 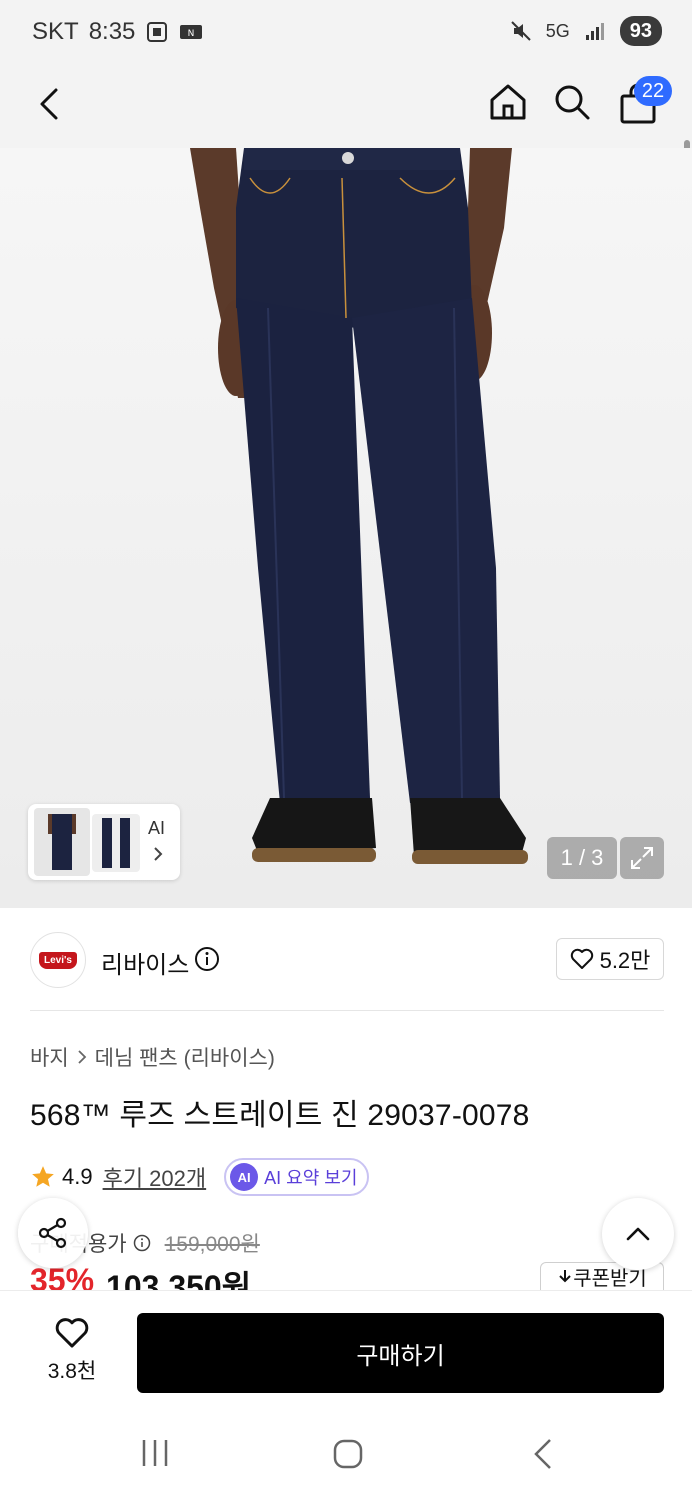 I want to click on rating-row: 4.9 후기 202개 AI AI 요약 보기, so click(x=200, y=1177).